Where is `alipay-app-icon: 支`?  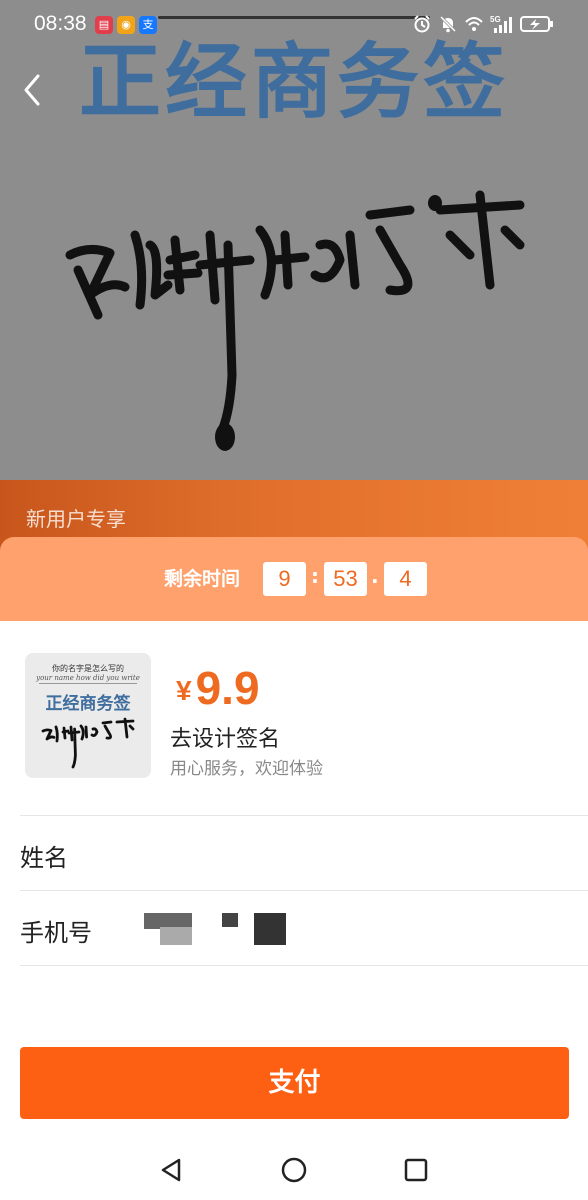
alipay-app-icon: 支 is located at coordinates (148, 25).